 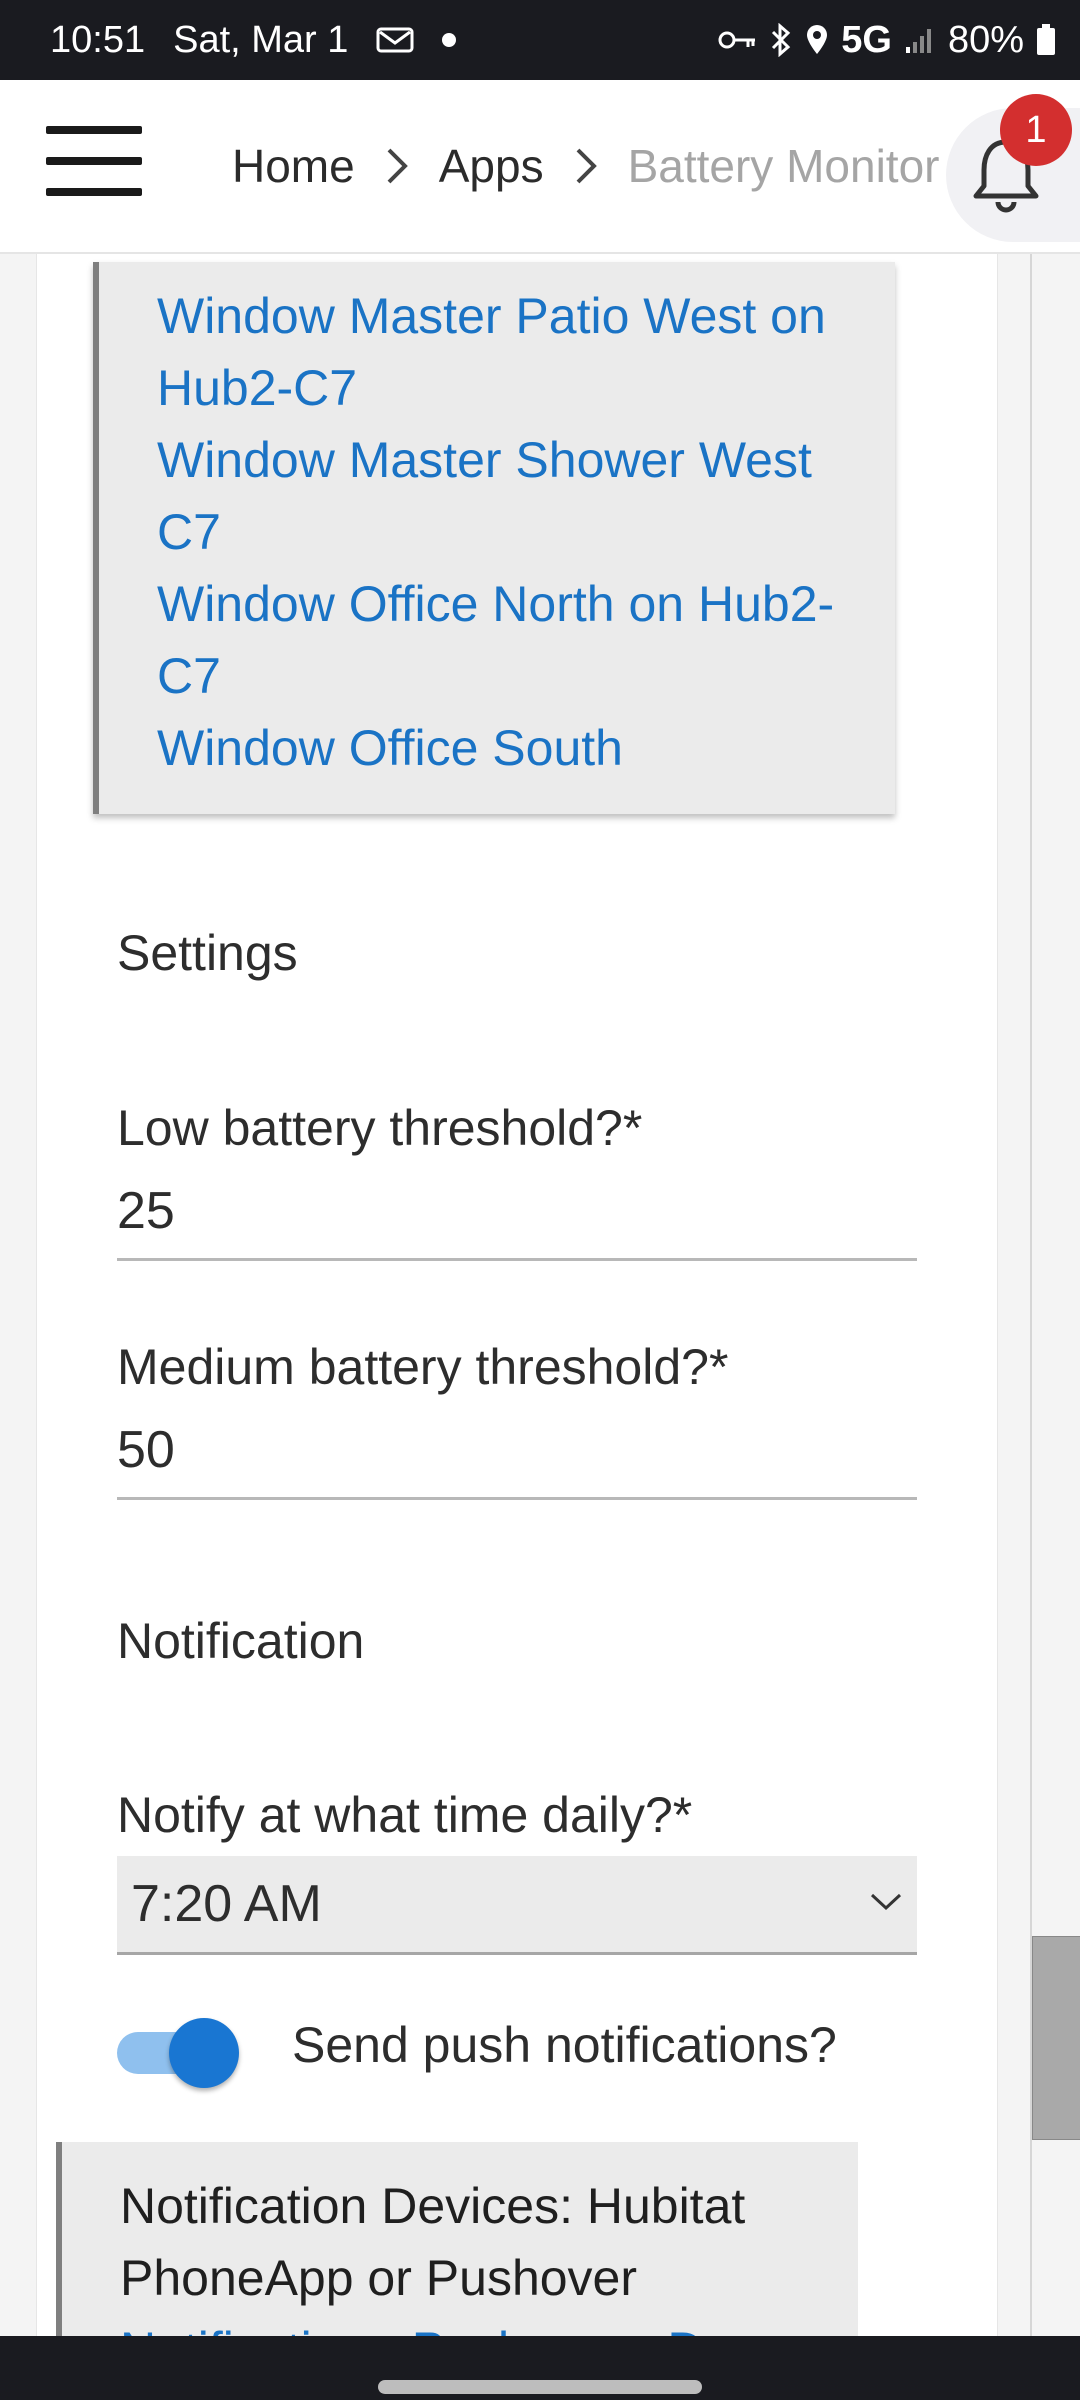 What do you see at coordinates (207, 953) in the screenshot?
I see `settings-section-title: Settings` at bounding box center [207, 953].